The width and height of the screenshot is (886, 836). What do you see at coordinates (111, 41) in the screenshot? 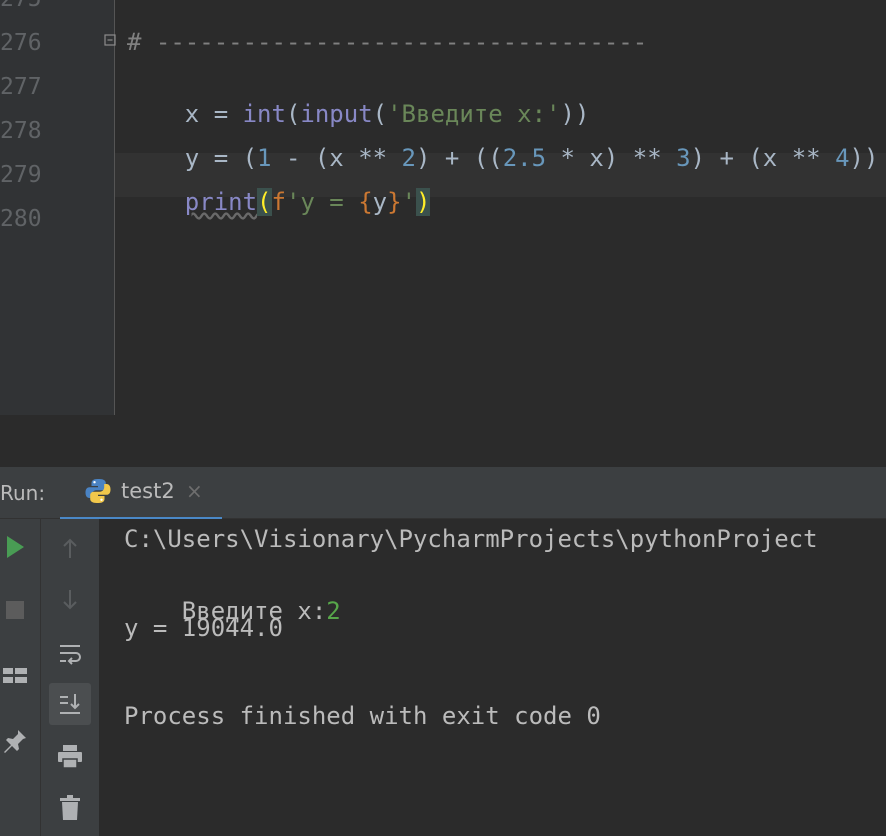
I see `fold-icon` at bounding box center [111, 41].